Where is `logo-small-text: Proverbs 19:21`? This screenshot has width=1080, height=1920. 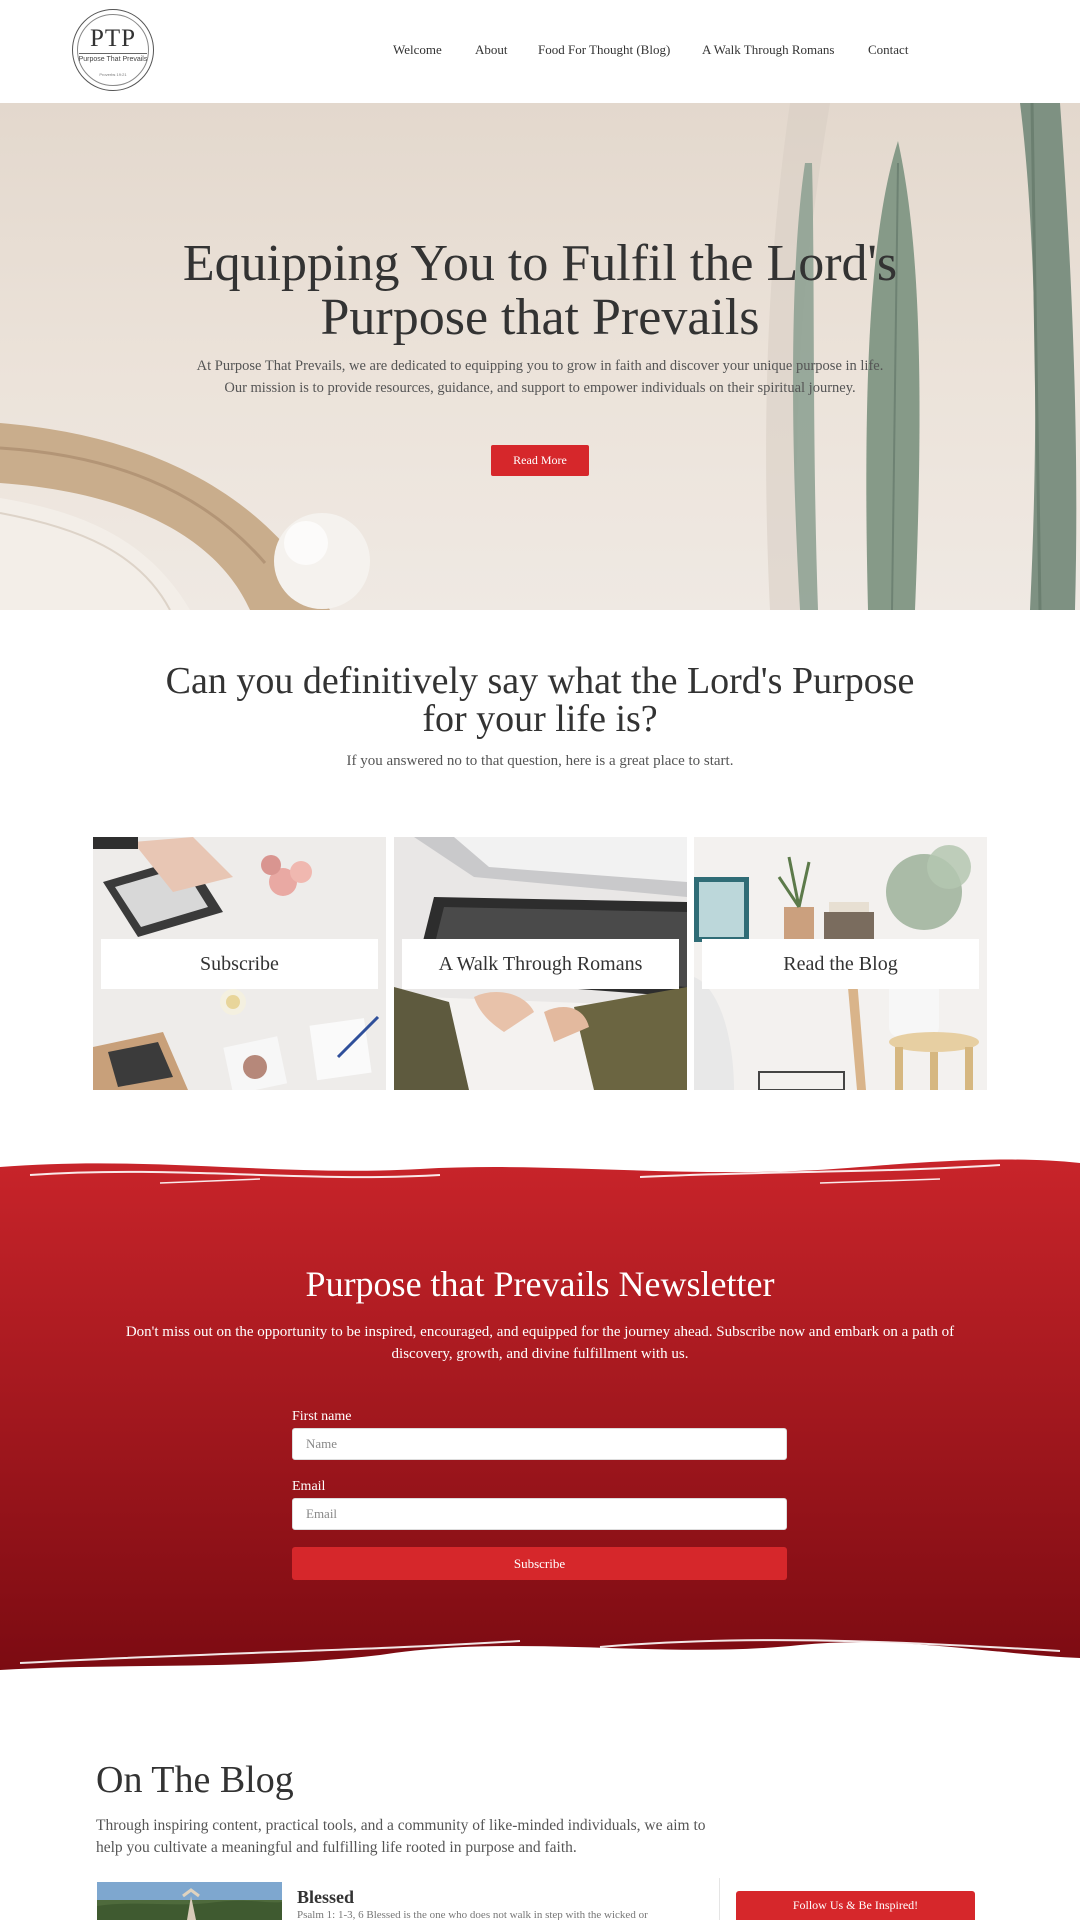 logo-small-text: Proverbs 19:21 is located at coordinates (113, 74).